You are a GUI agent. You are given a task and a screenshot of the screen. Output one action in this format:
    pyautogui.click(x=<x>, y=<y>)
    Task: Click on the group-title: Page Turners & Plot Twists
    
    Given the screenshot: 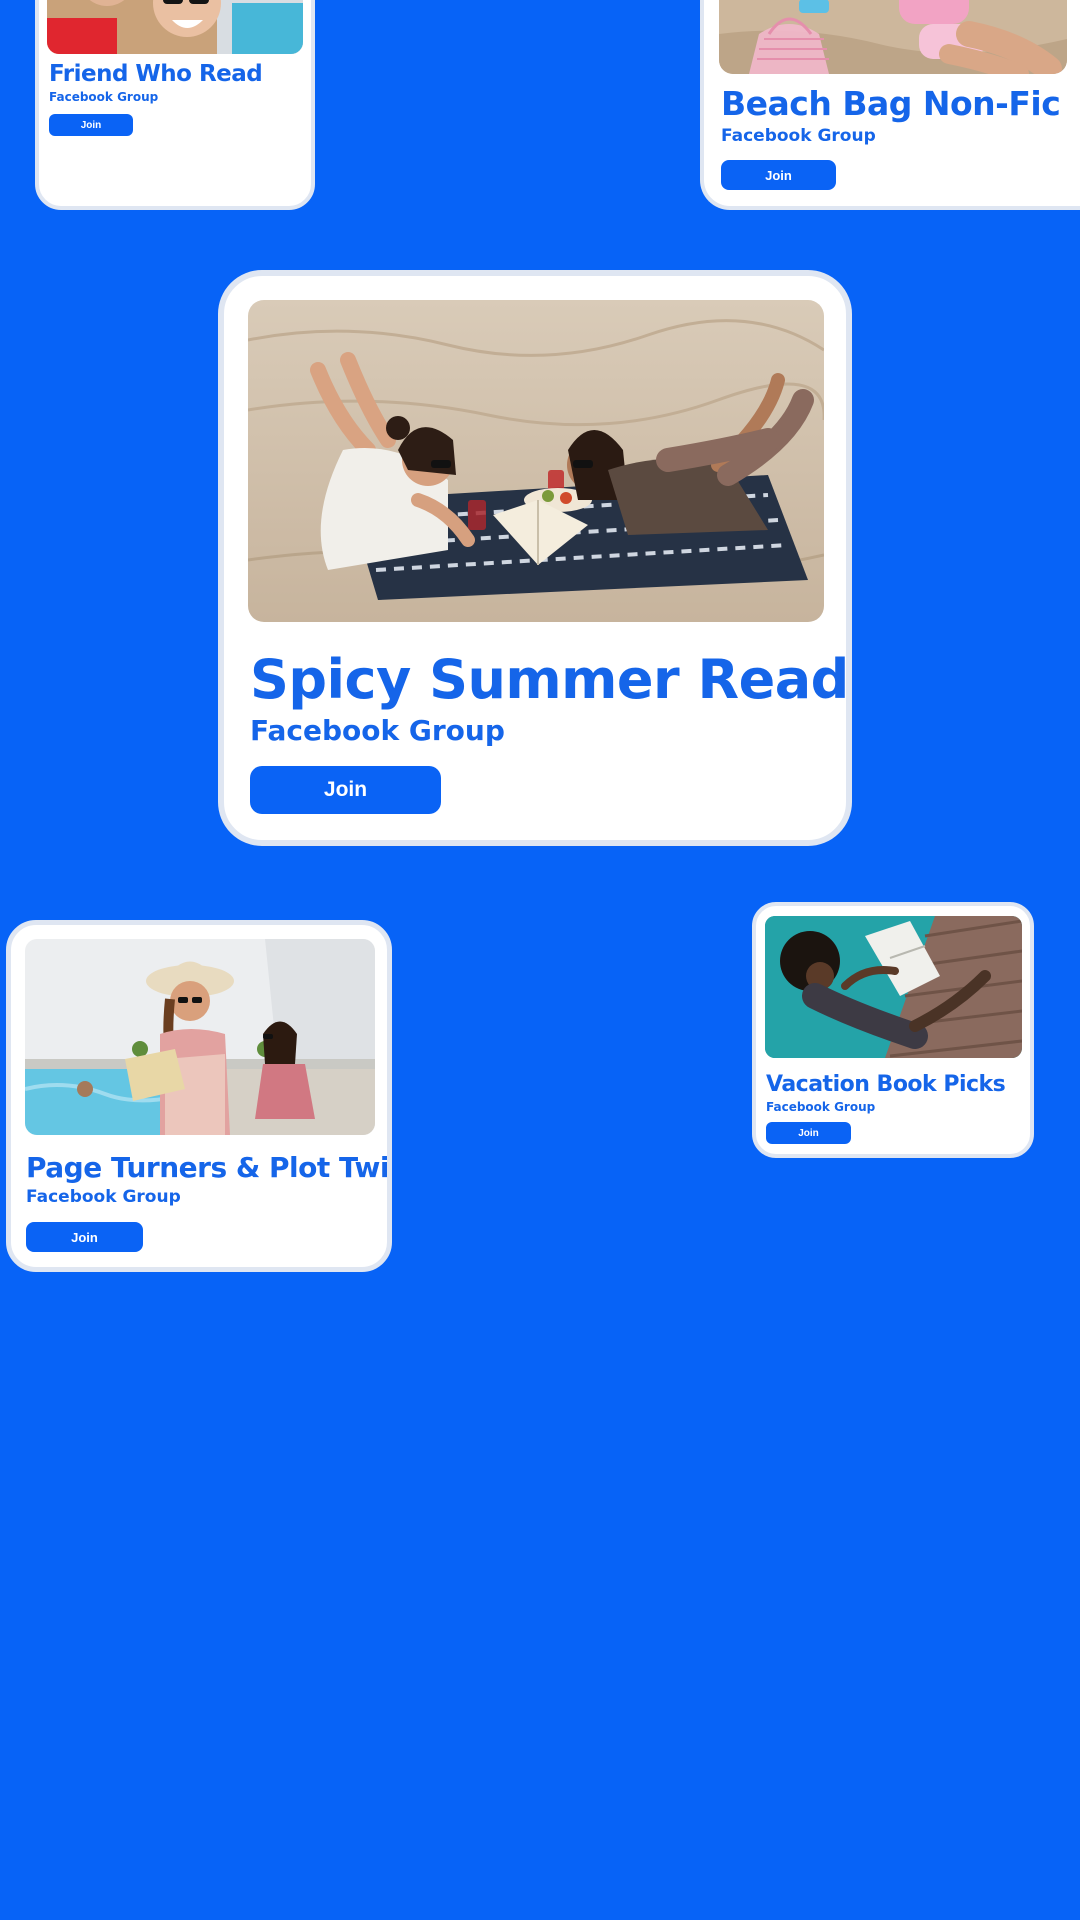 What is the action you would take?
    pyautogui.click(x=207, y=1167)
    